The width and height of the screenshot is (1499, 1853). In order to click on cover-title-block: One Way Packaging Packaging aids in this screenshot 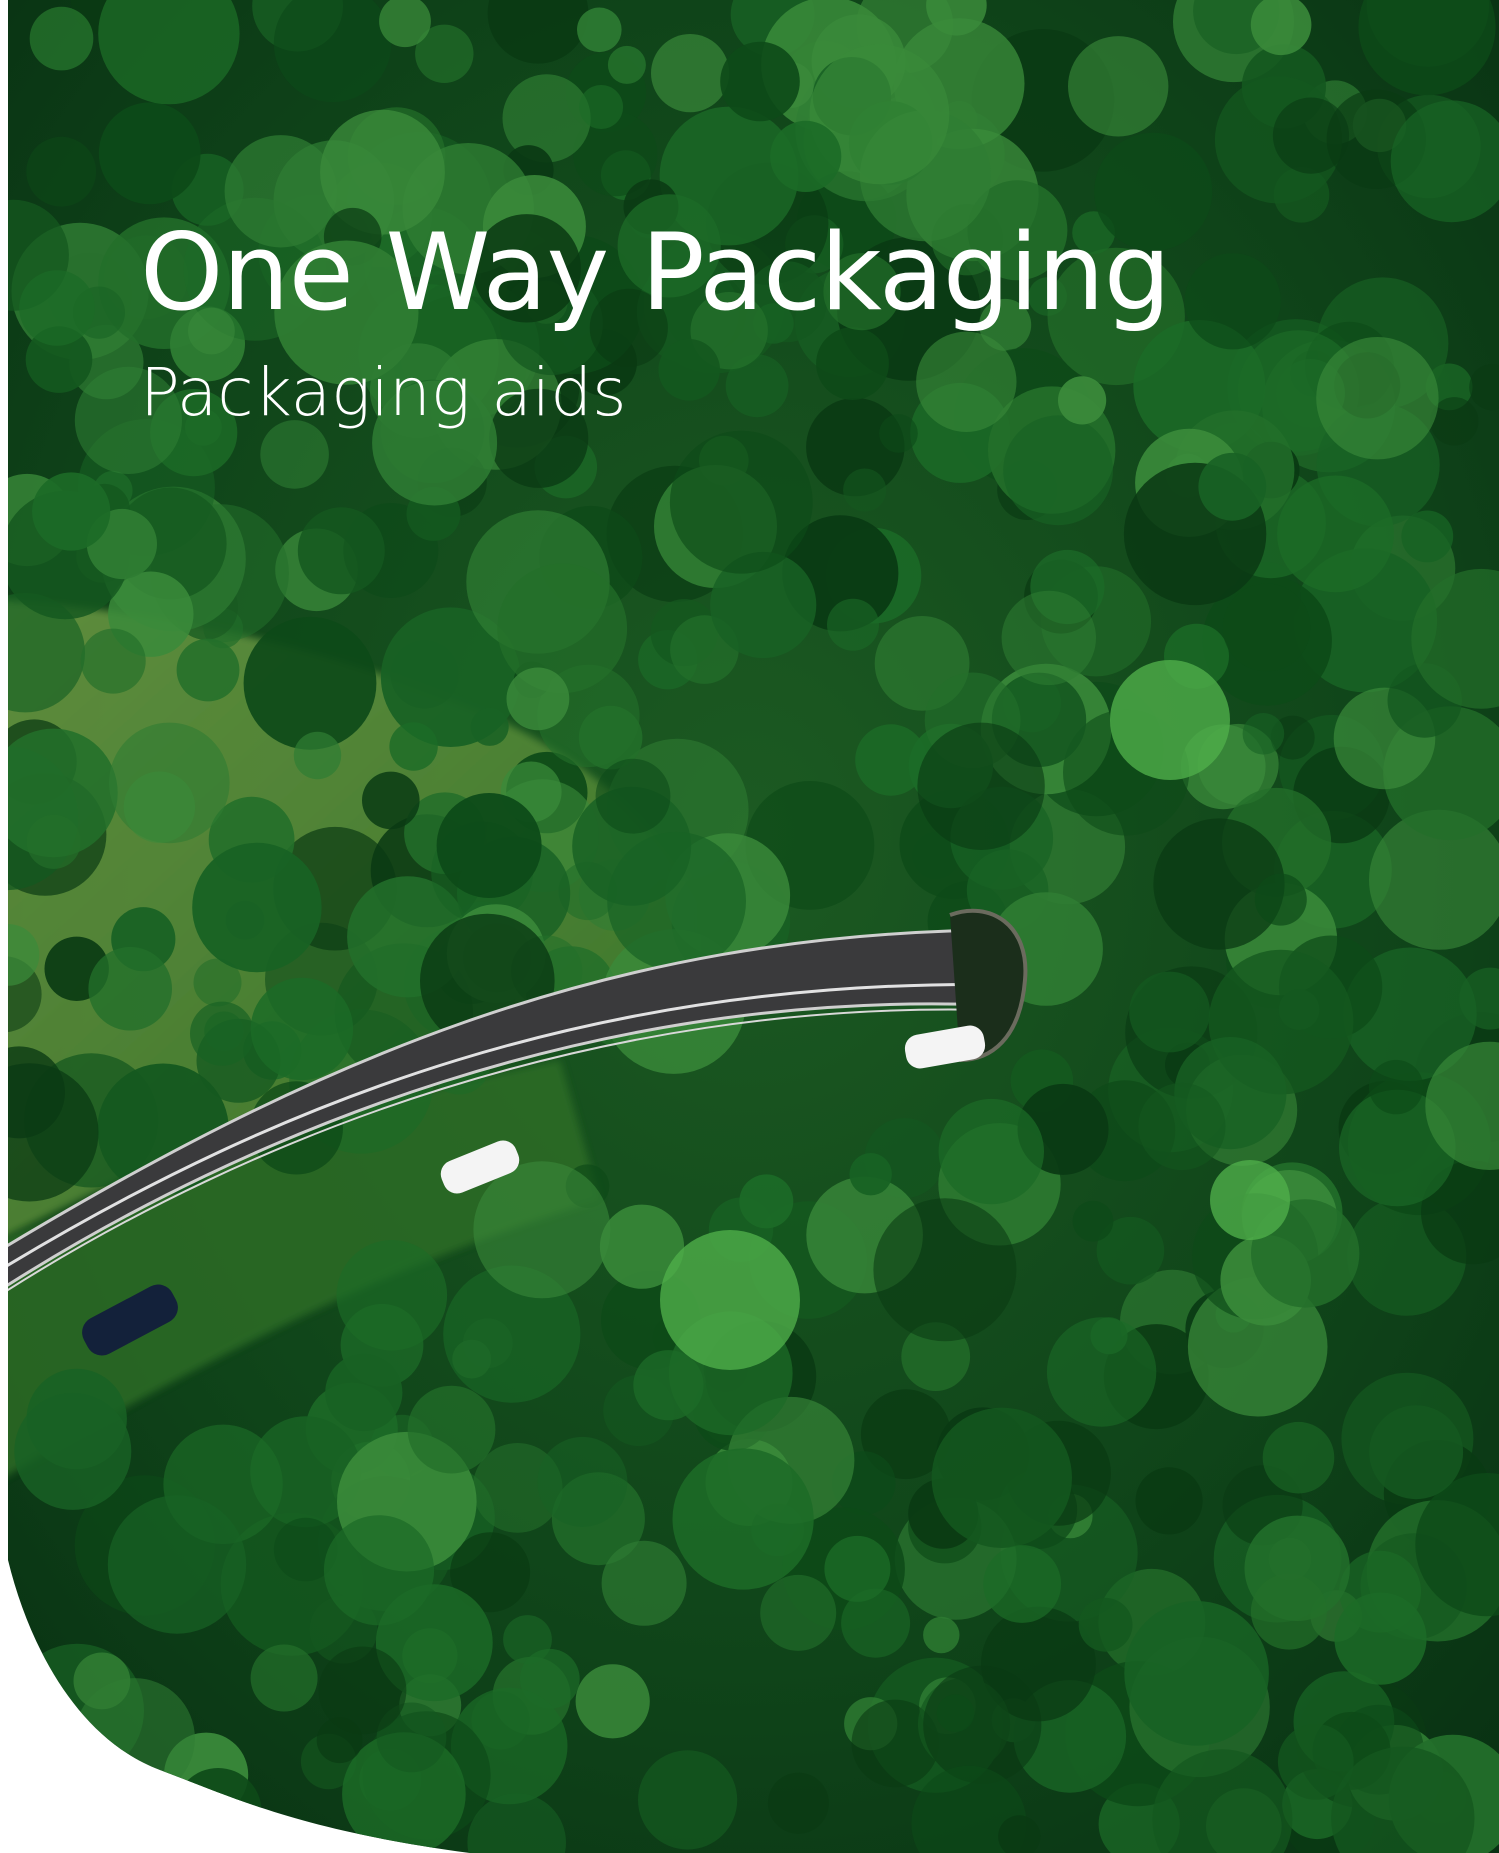, I will do `click(655, 321)`.